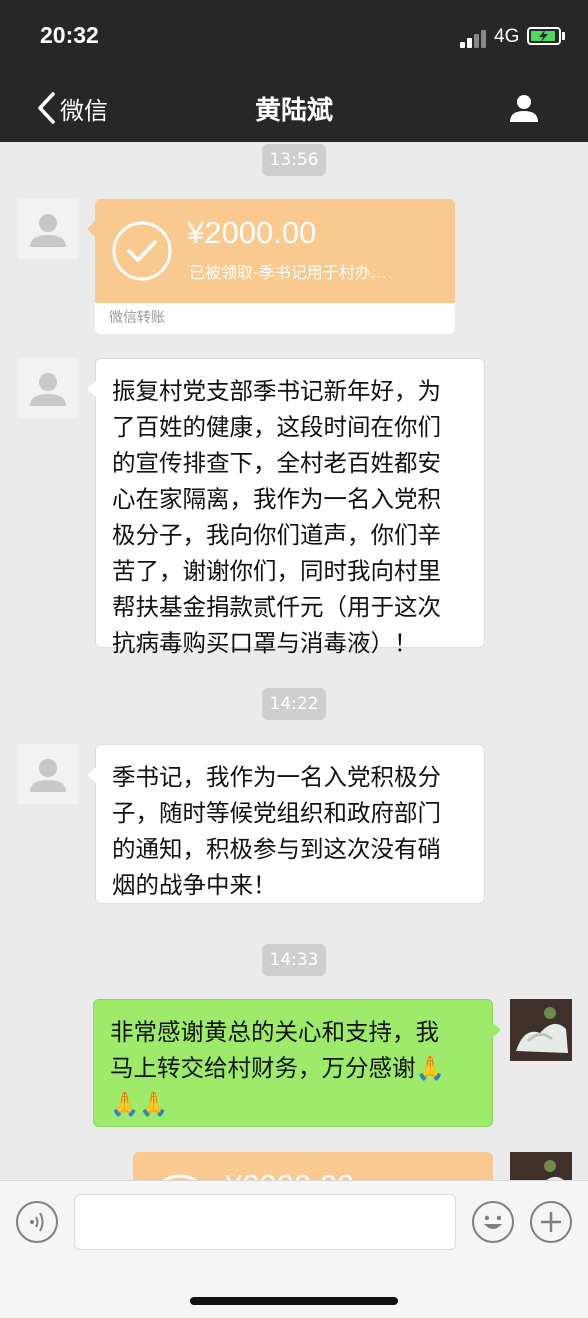 This screenshot has width=588, height=1318. I want to click on voice-icon, so click(37, 1222).